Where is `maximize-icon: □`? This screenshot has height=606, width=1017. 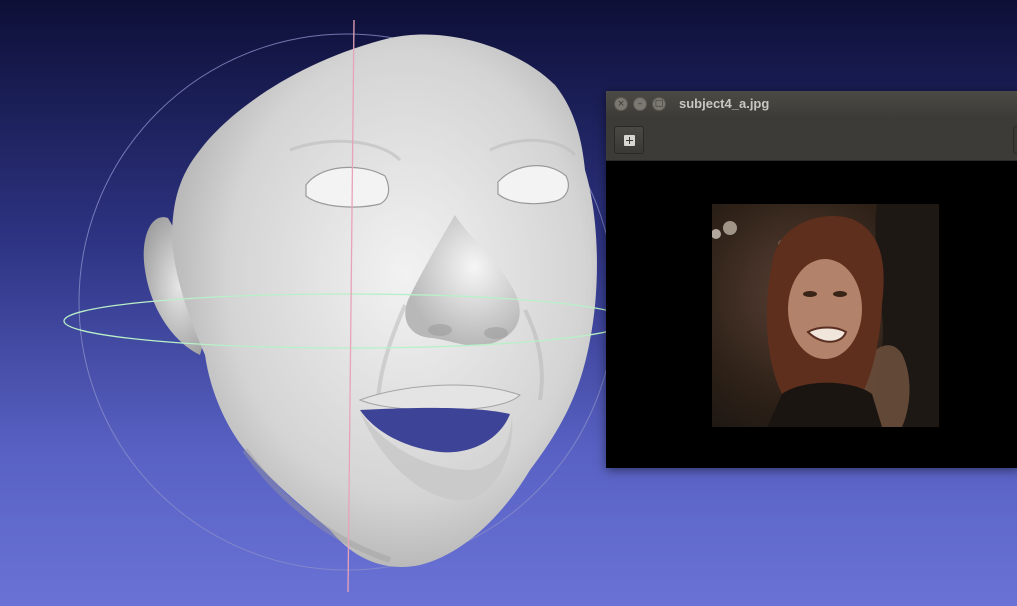 maximize-icon: □ is located at coordinates (659, 104).